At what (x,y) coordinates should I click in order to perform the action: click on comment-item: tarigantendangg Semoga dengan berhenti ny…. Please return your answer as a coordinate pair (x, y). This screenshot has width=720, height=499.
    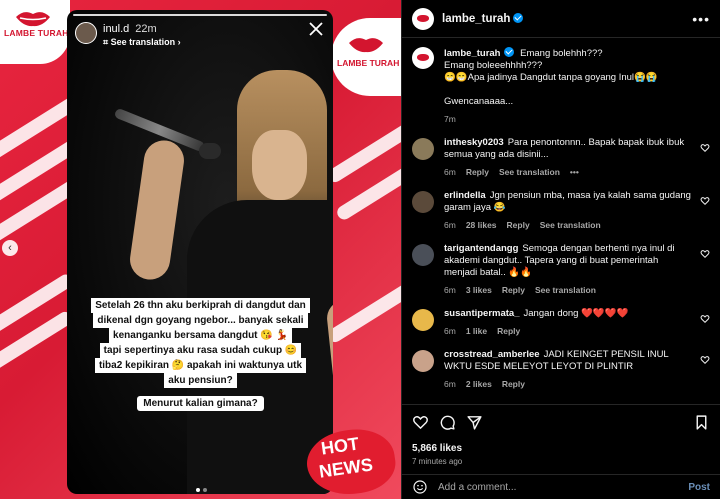
    Looking at the image, I should click on (561, 269).